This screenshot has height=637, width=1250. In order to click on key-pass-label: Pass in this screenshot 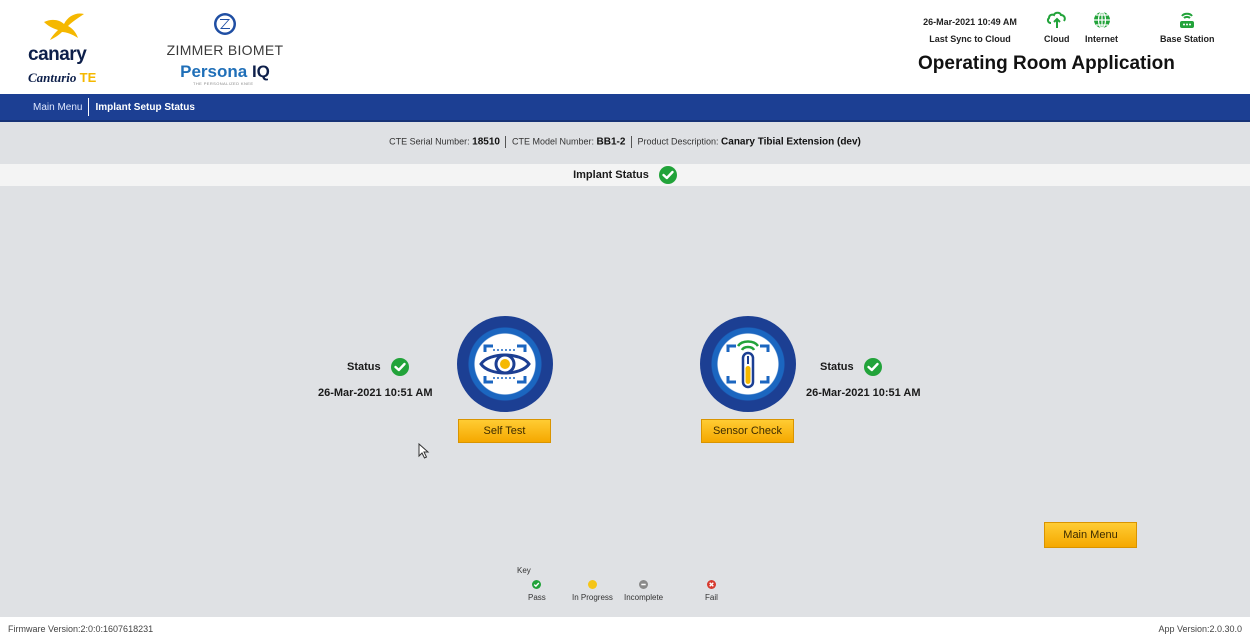, I will do `click(537, 597)`.